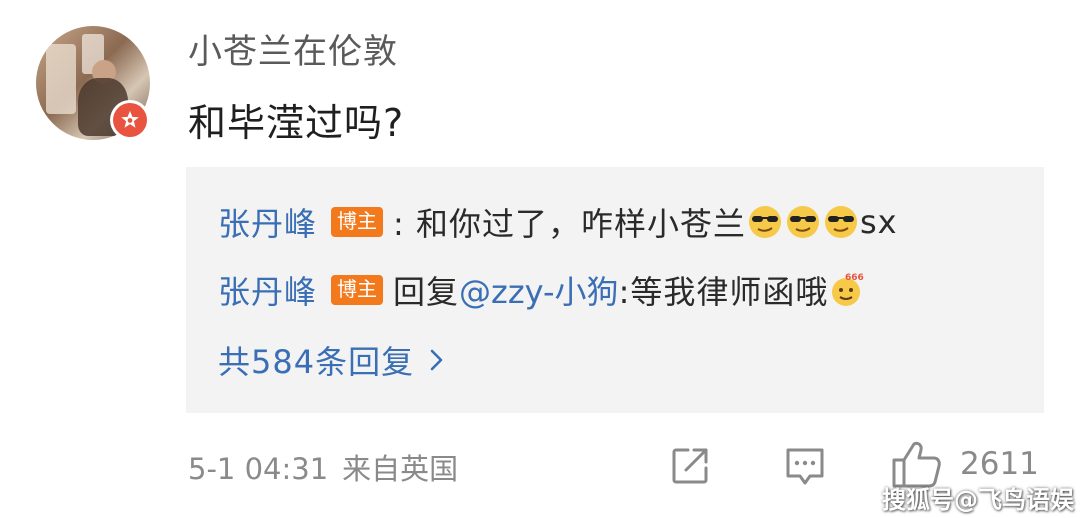  What do you see at coordinates (999, 464) in the screenshot?
I see `like-count: 2611` at bounding box center [999, 464].